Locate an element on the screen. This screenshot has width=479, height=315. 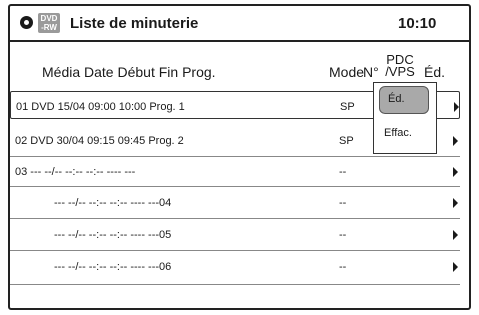
page-title: Liste de minuterie is located at coordinates (134, 23).